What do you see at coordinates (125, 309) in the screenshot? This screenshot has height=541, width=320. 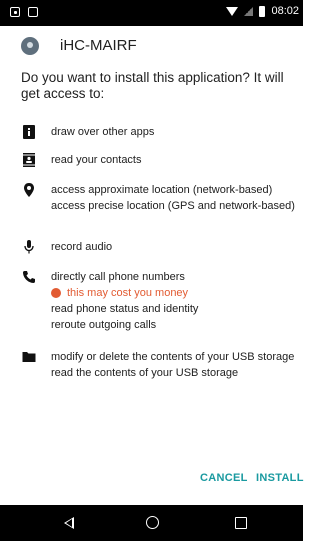 I see `permission-line: read phone status and identity` at bounding box center [125, 309].